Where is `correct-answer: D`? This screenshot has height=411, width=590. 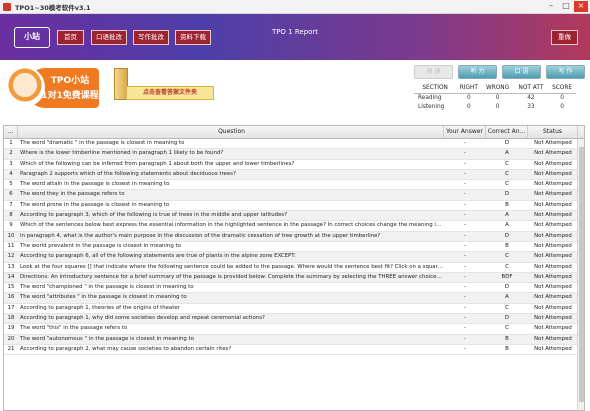
correct-answer: D is located at coordinates (507, 143).